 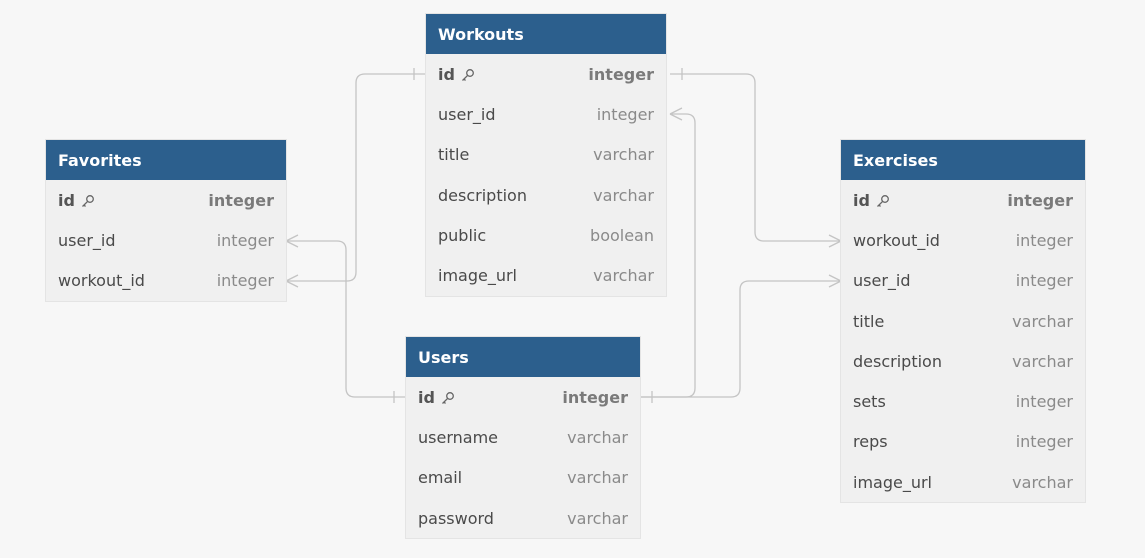 What do you see at coordinates (546, 275) in the screenshot?
I see `column-row-workouts-image-url: image_url varchar` at bounding box center [546, 275].